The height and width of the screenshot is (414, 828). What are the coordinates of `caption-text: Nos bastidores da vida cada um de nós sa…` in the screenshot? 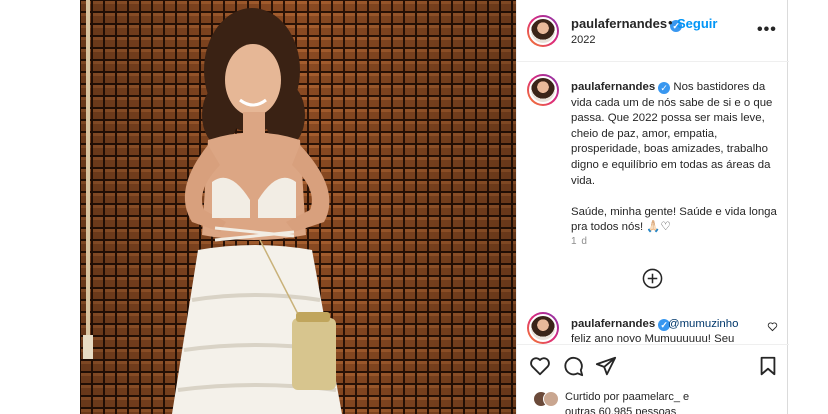 It's located at (674, 157).